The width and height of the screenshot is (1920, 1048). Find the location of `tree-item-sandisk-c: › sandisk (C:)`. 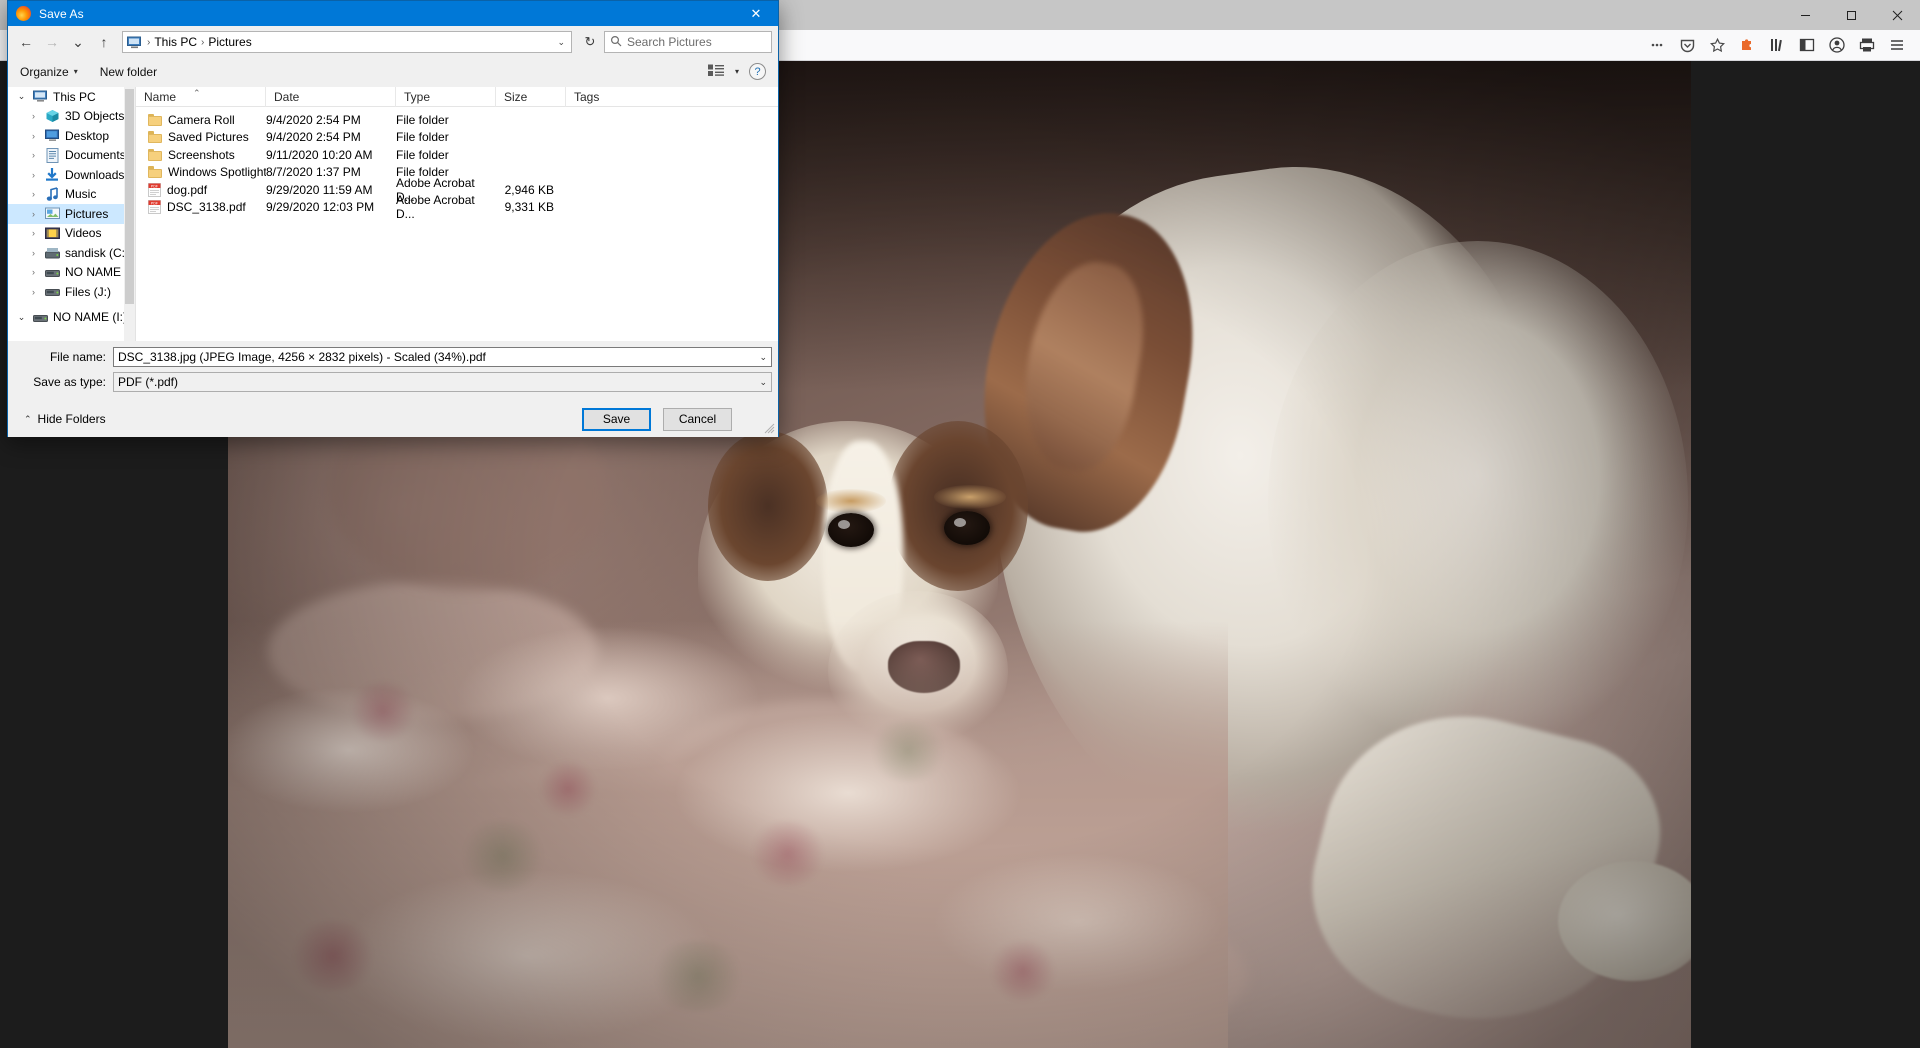

tree-item-sandisk-c: › sandisk (C:) is located at coordinates (71, 253).